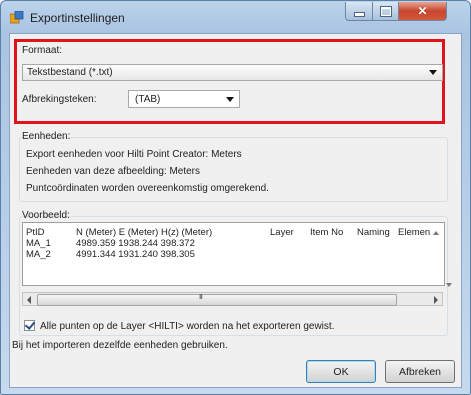 The width and height of the screenshot is (471, 395). What do you see at coordinates (341, 371) in the screenshot?
I see `ok-button: OK` at bounding box center [341, 371].